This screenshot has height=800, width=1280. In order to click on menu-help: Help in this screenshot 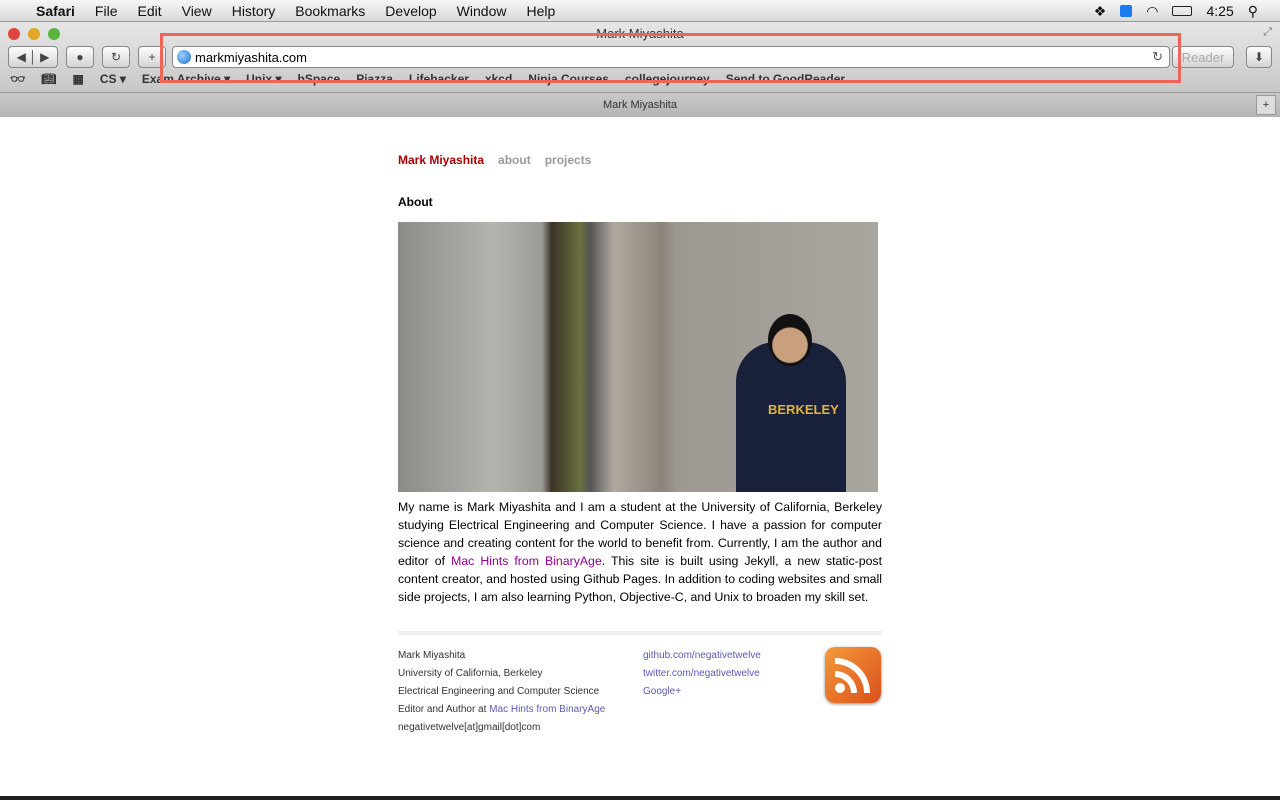, I will do `click(540, 11)`.